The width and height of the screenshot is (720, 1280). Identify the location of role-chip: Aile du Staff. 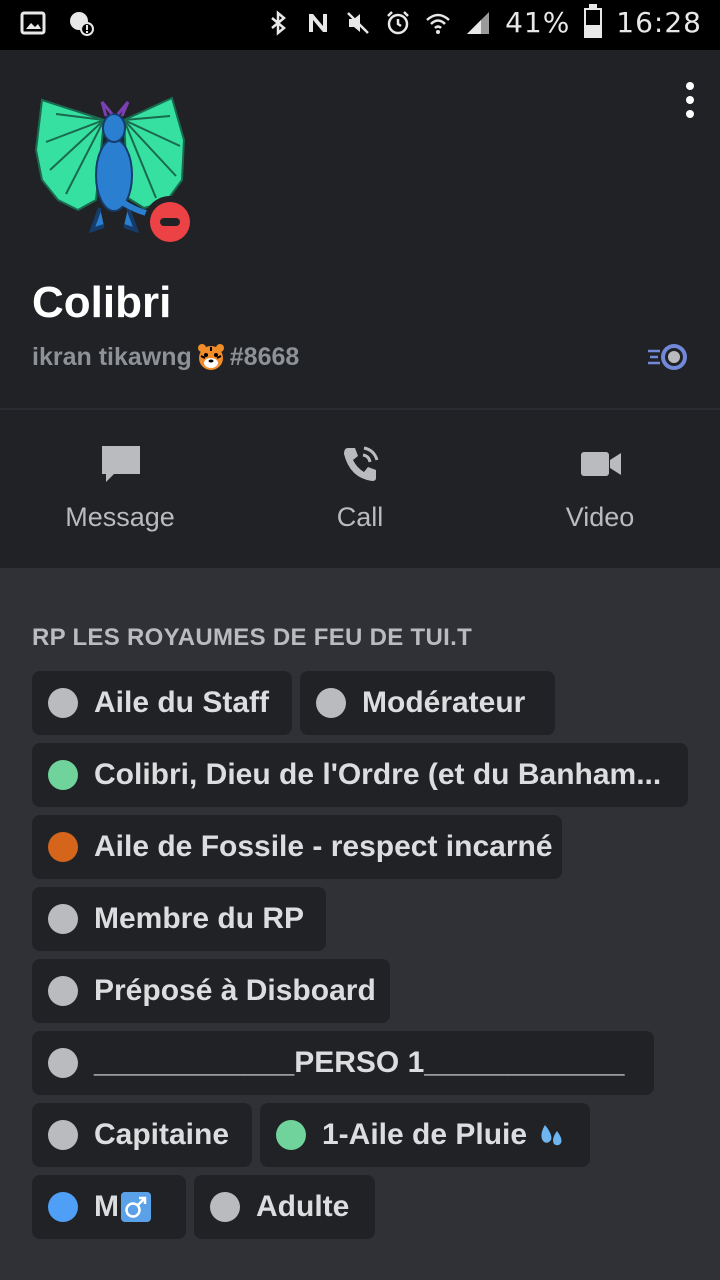
(162, 703).